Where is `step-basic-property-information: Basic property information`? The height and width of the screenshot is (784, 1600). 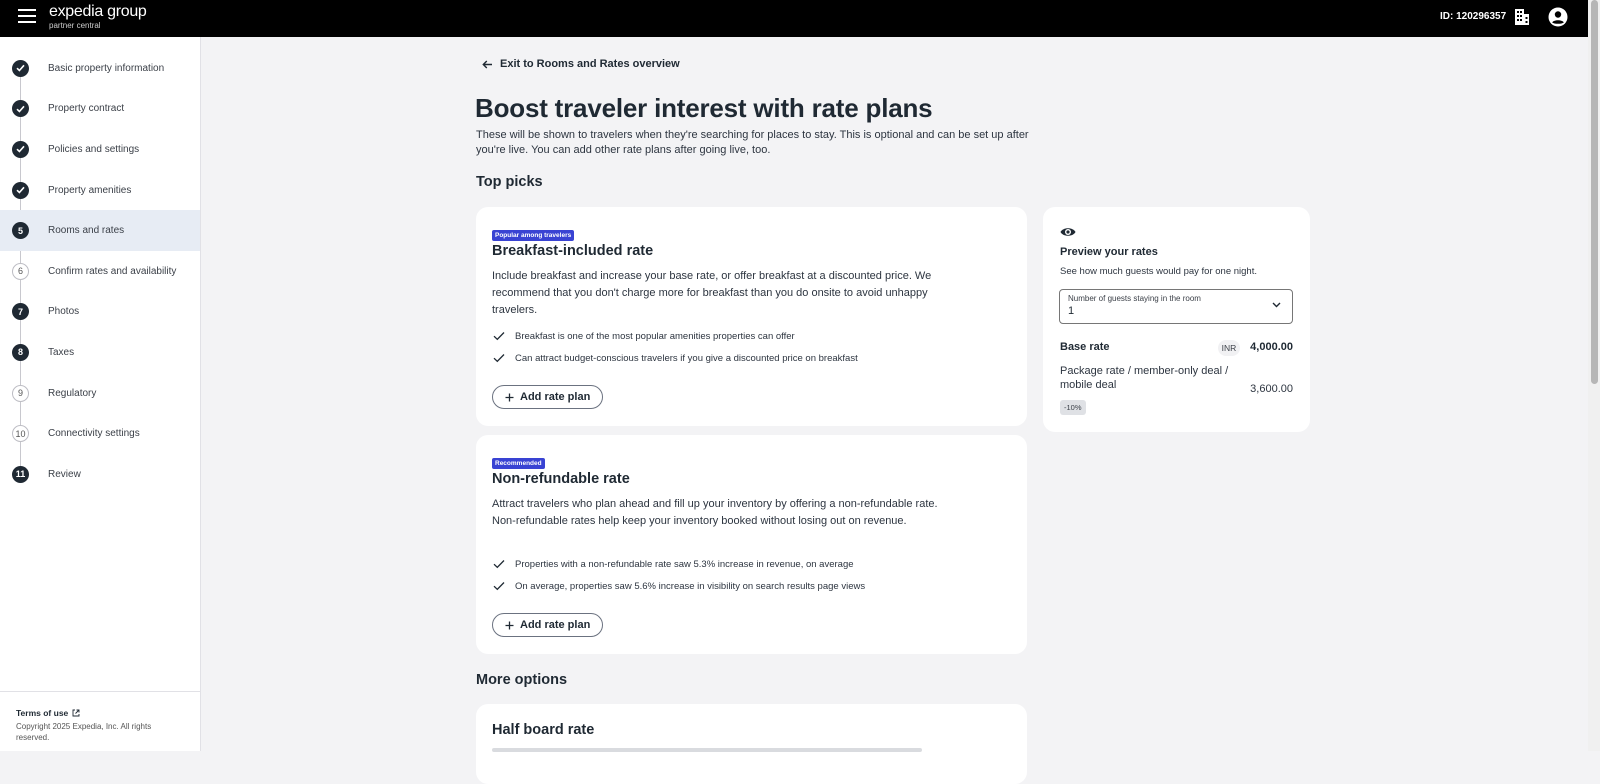 step-basic-property-information: Basic property information is located at coordinates (100, 68).